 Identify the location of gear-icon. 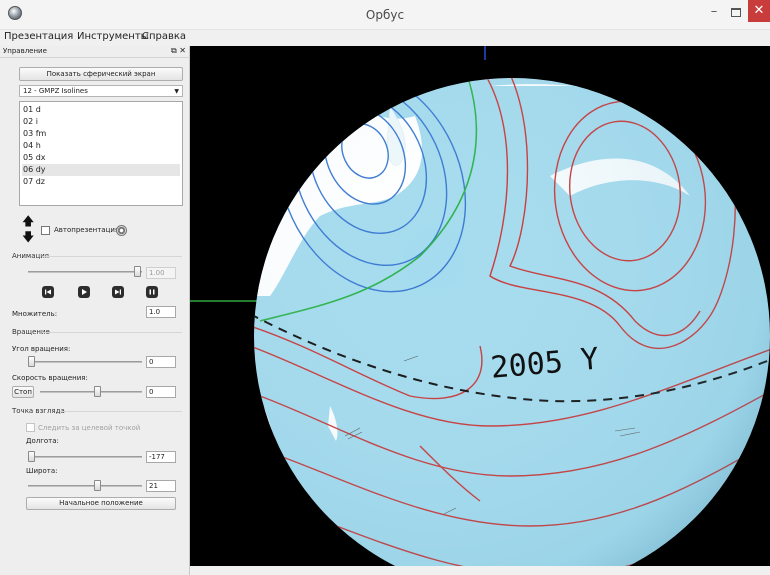
(121, 230).